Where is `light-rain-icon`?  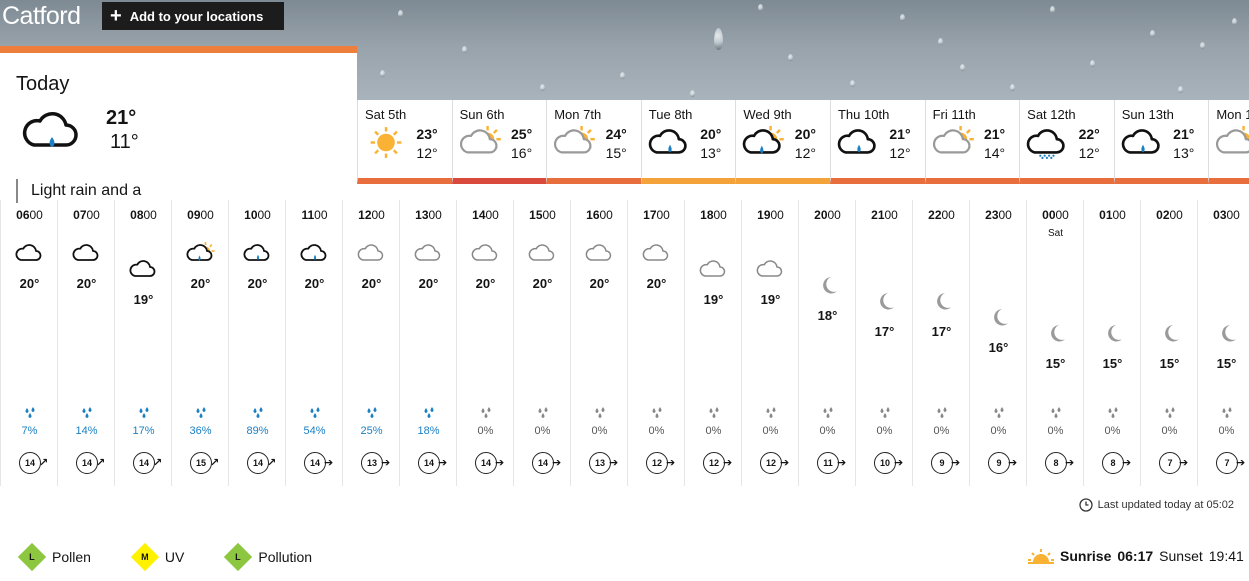 light-rain-icon is located at coordinates (258, 256).